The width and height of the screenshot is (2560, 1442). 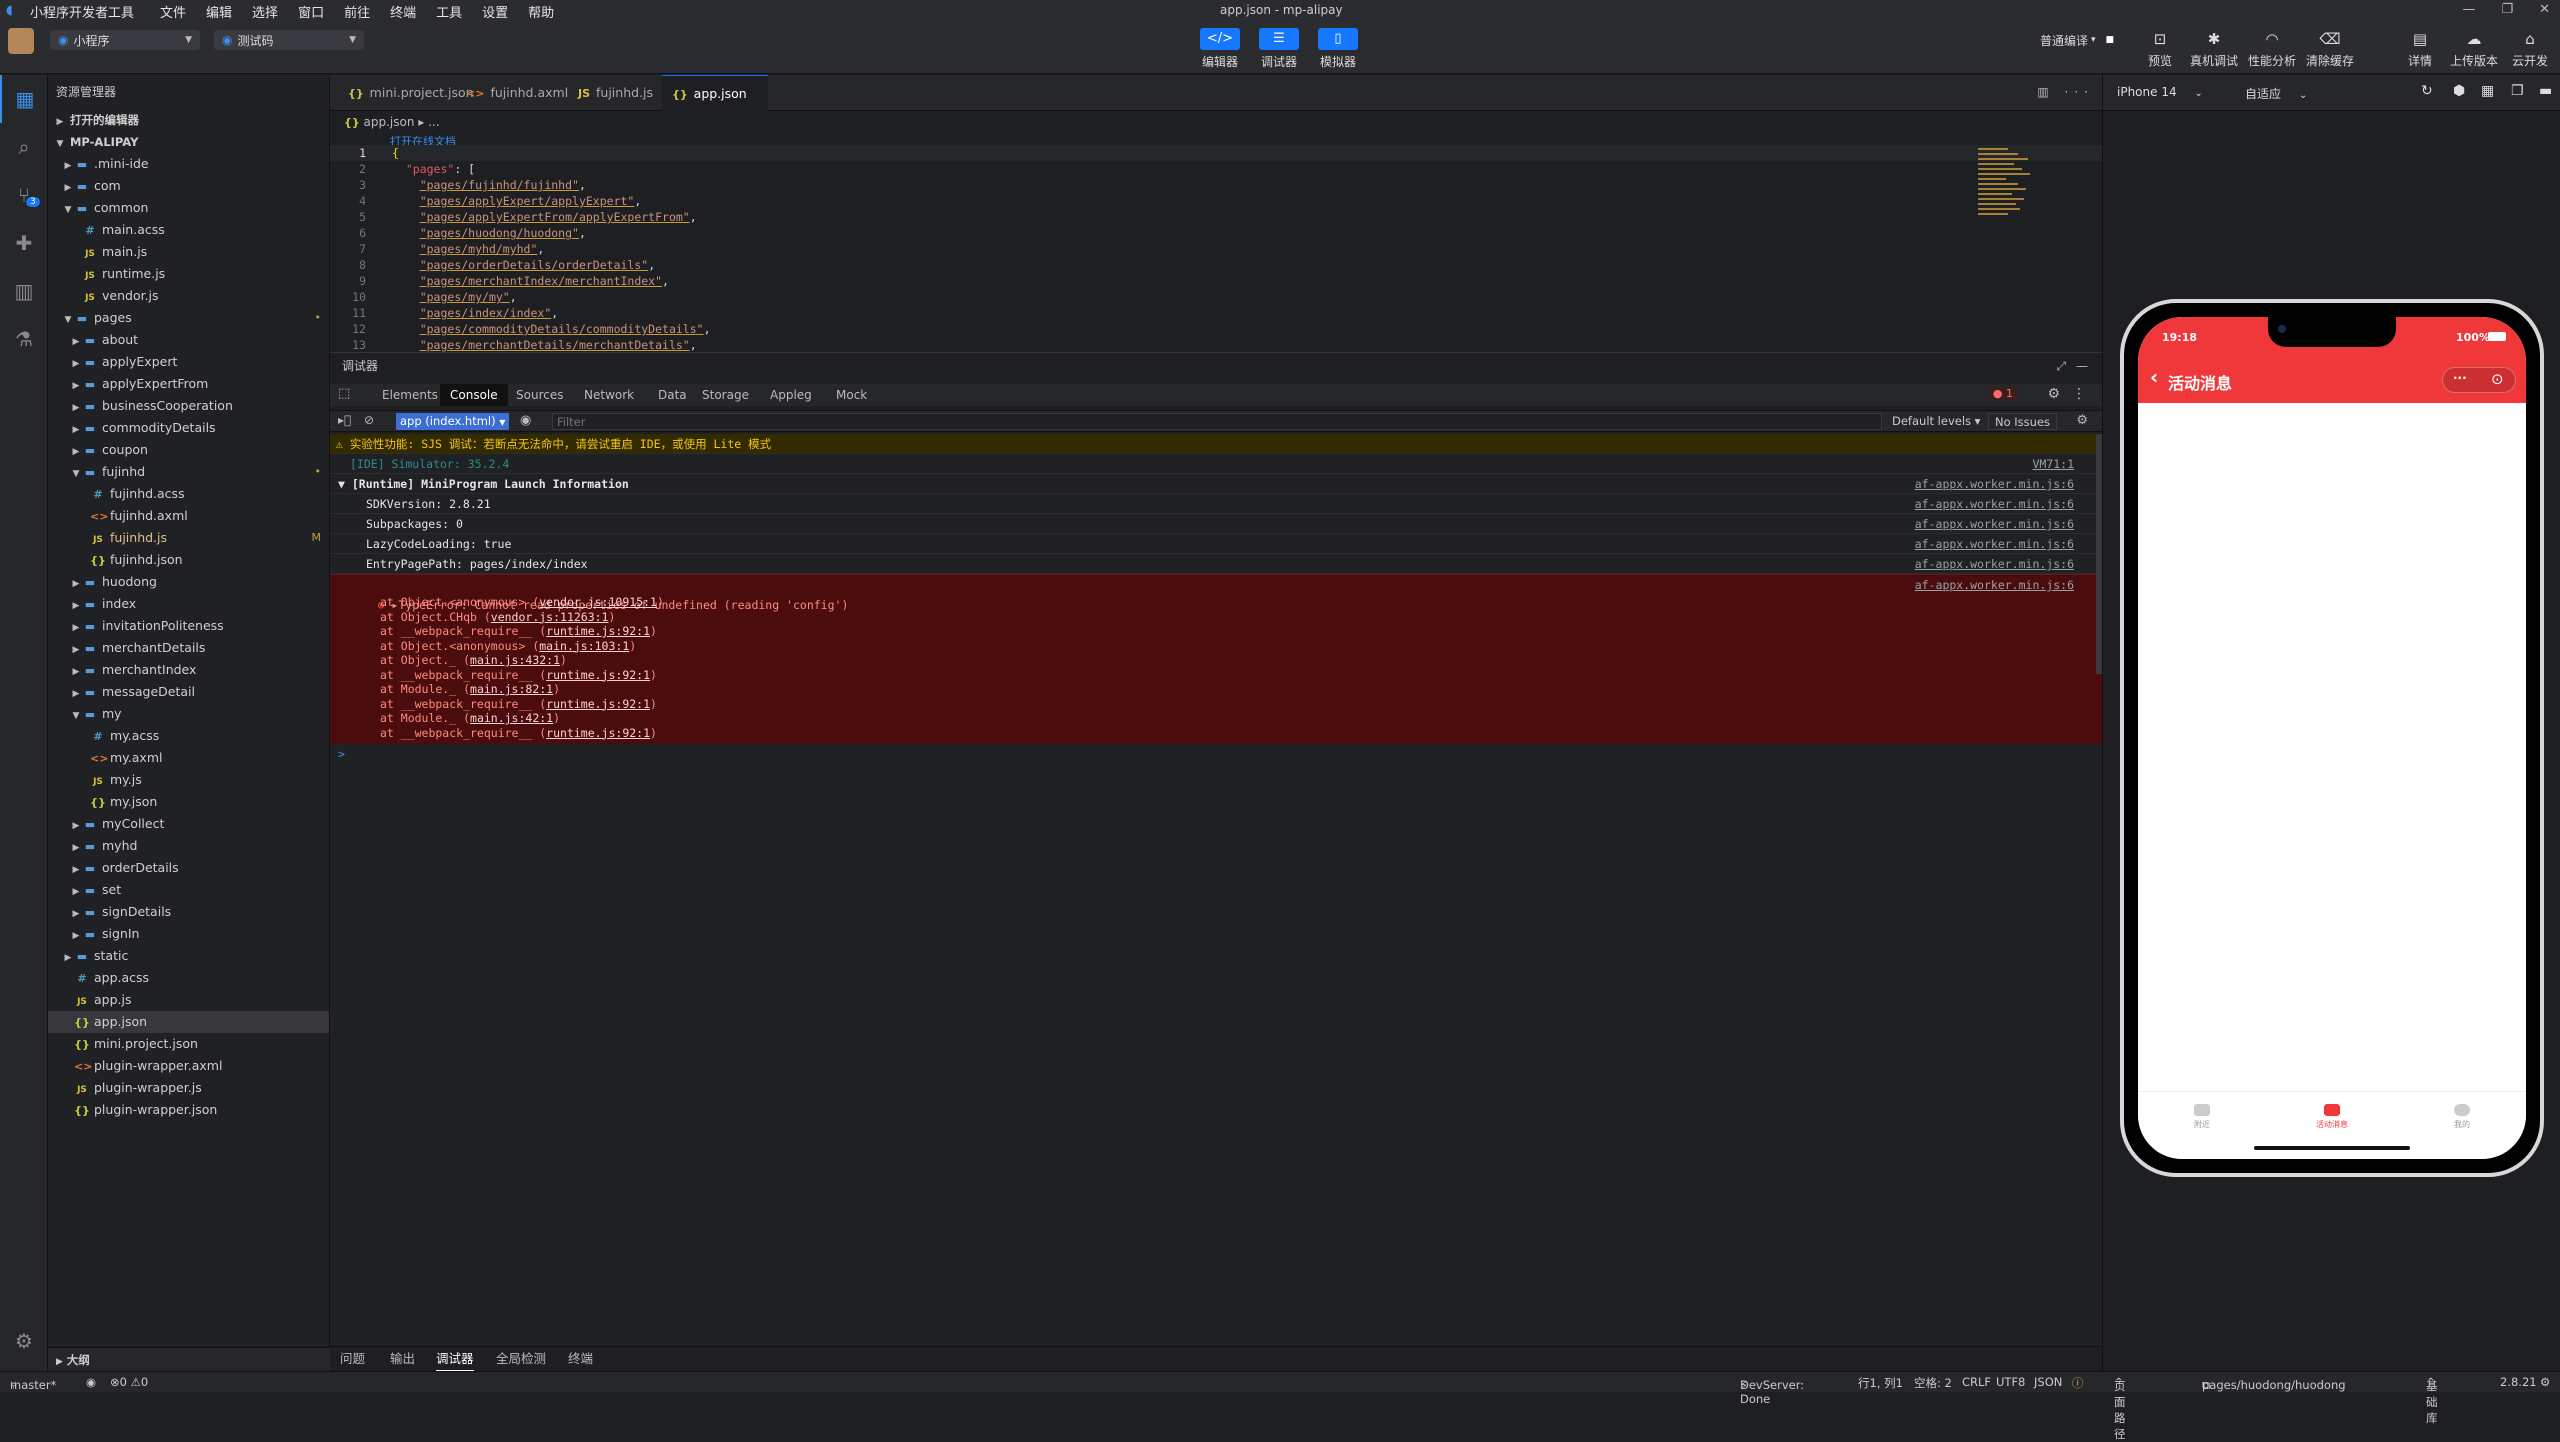 What do you see at coordinates (188, 890) in the screenshot?
I see `tree-item: ▶ ▬ set` at bounding box center [188, 890].